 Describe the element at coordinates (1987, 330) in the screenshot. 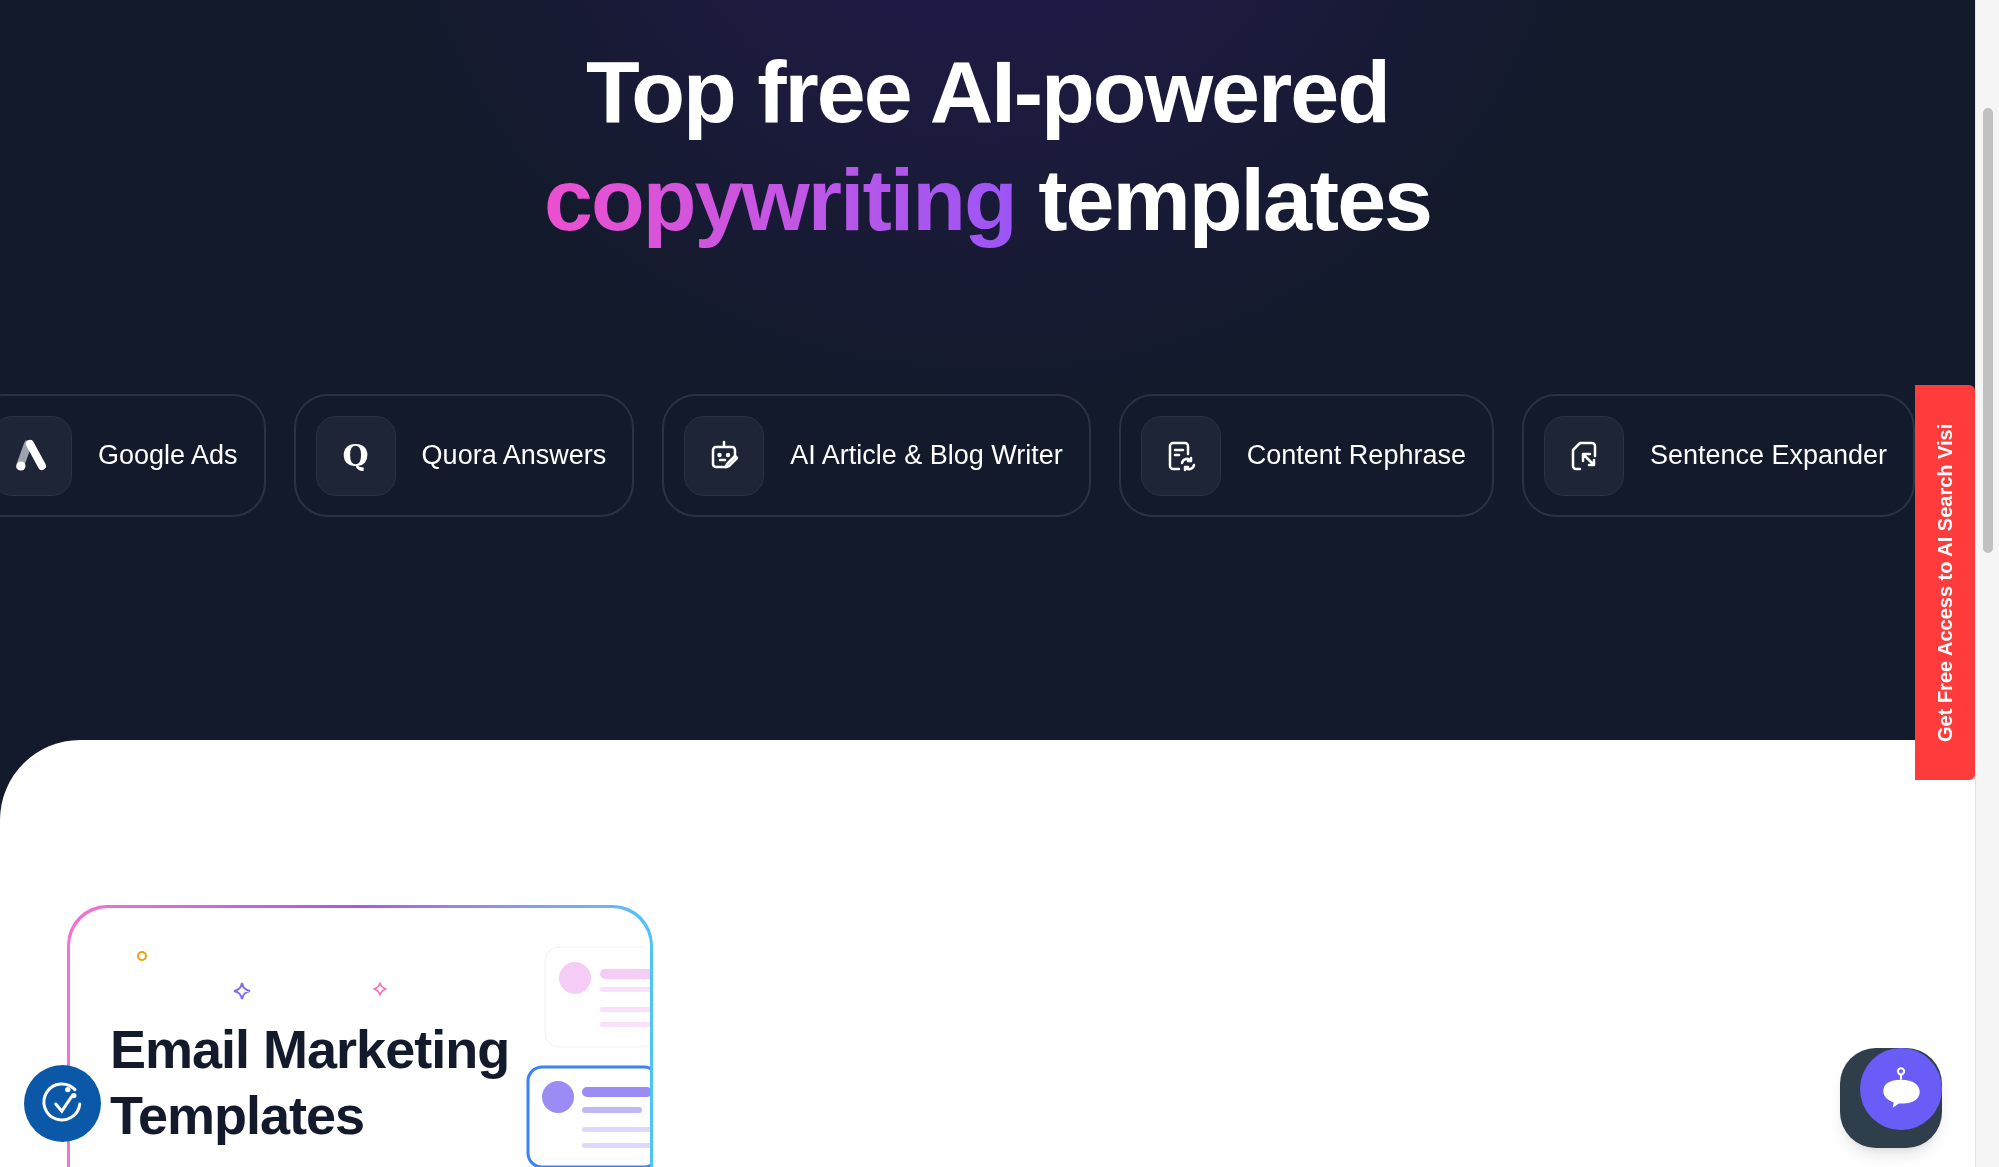

I see `scrollbar-thumb` at that location.